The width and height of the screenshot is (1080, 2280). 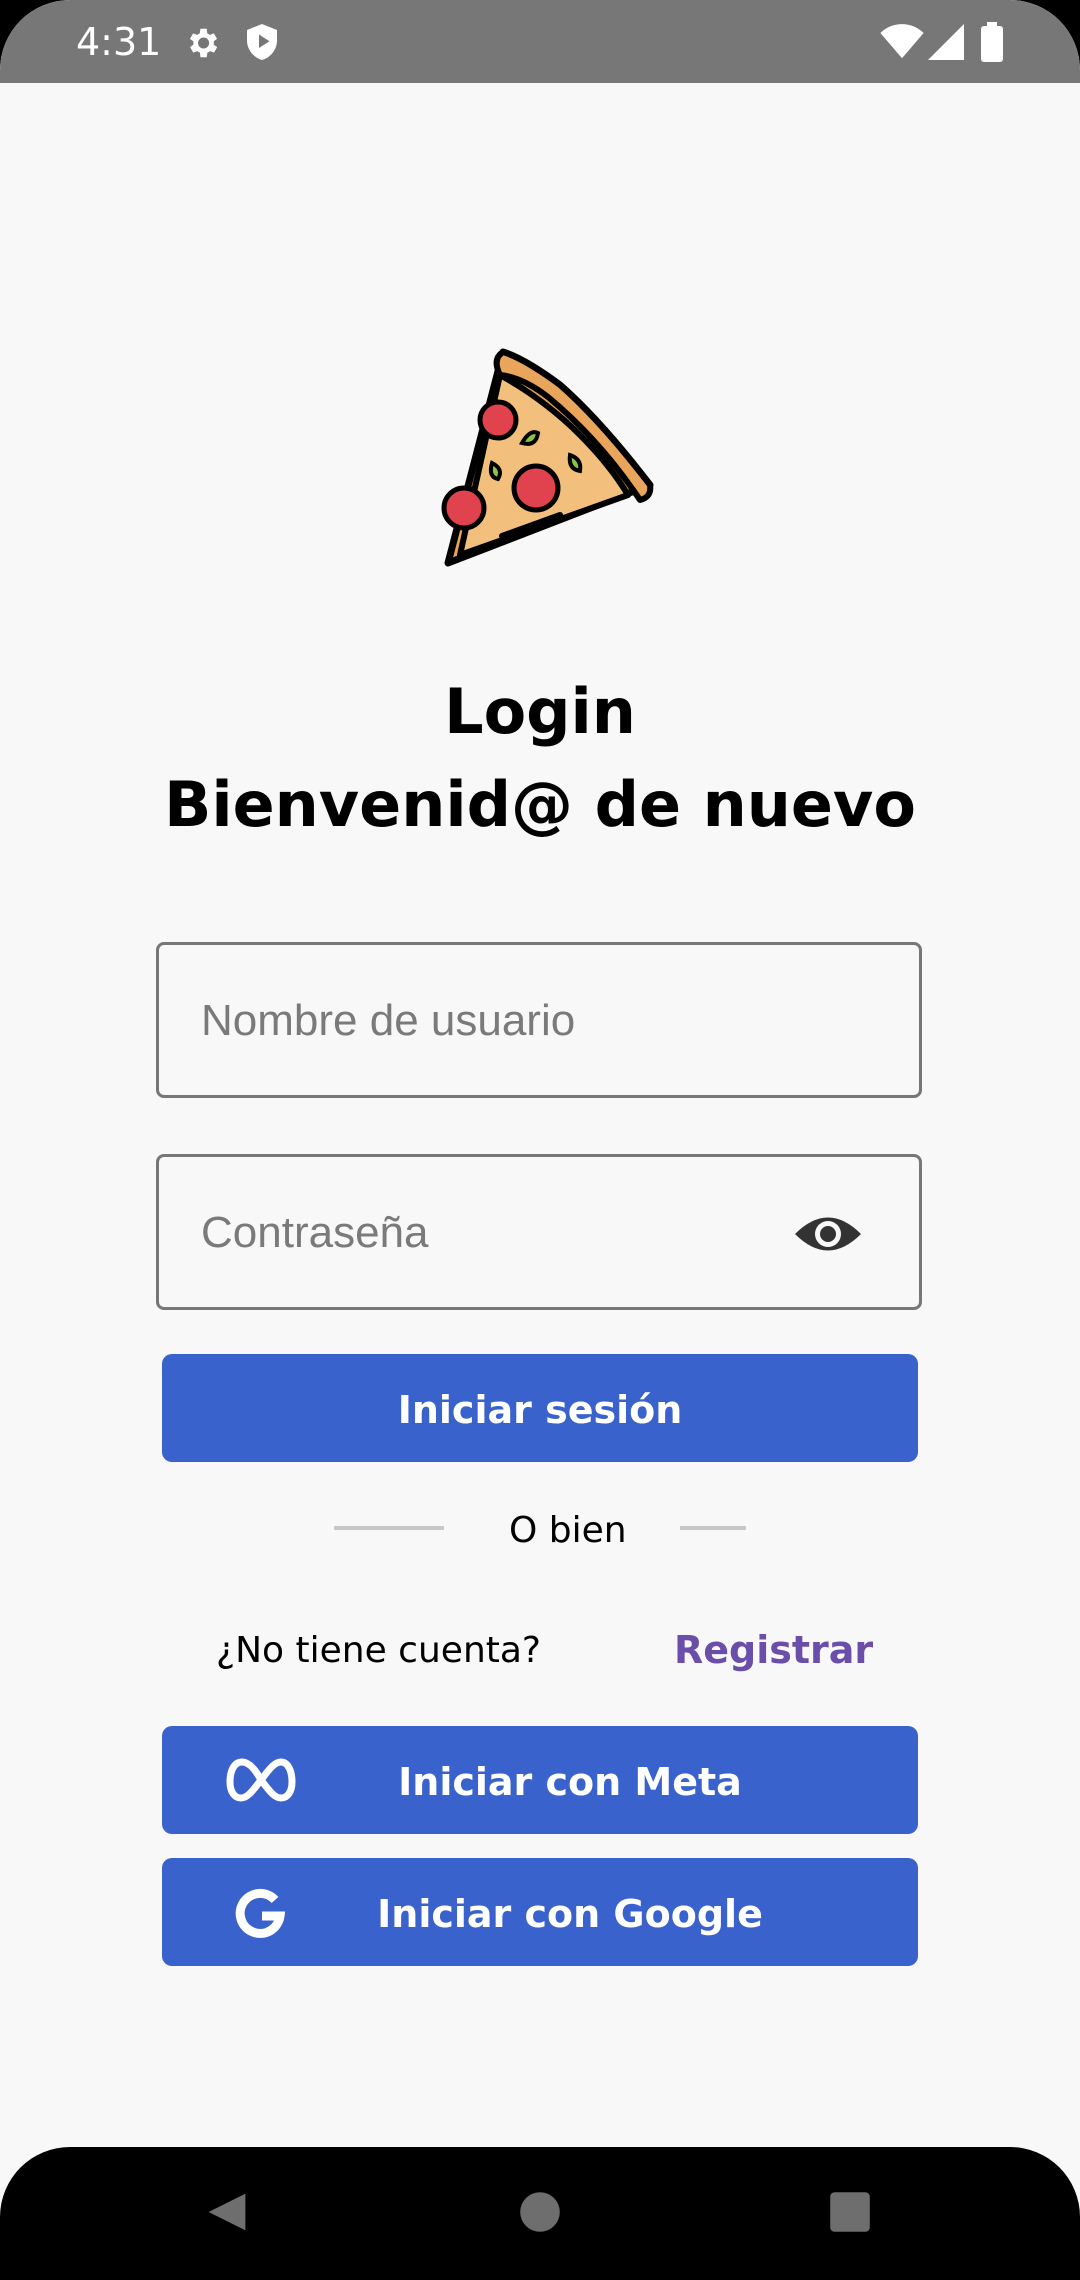 I want to click on username-input, so click(x=501, y=1021).